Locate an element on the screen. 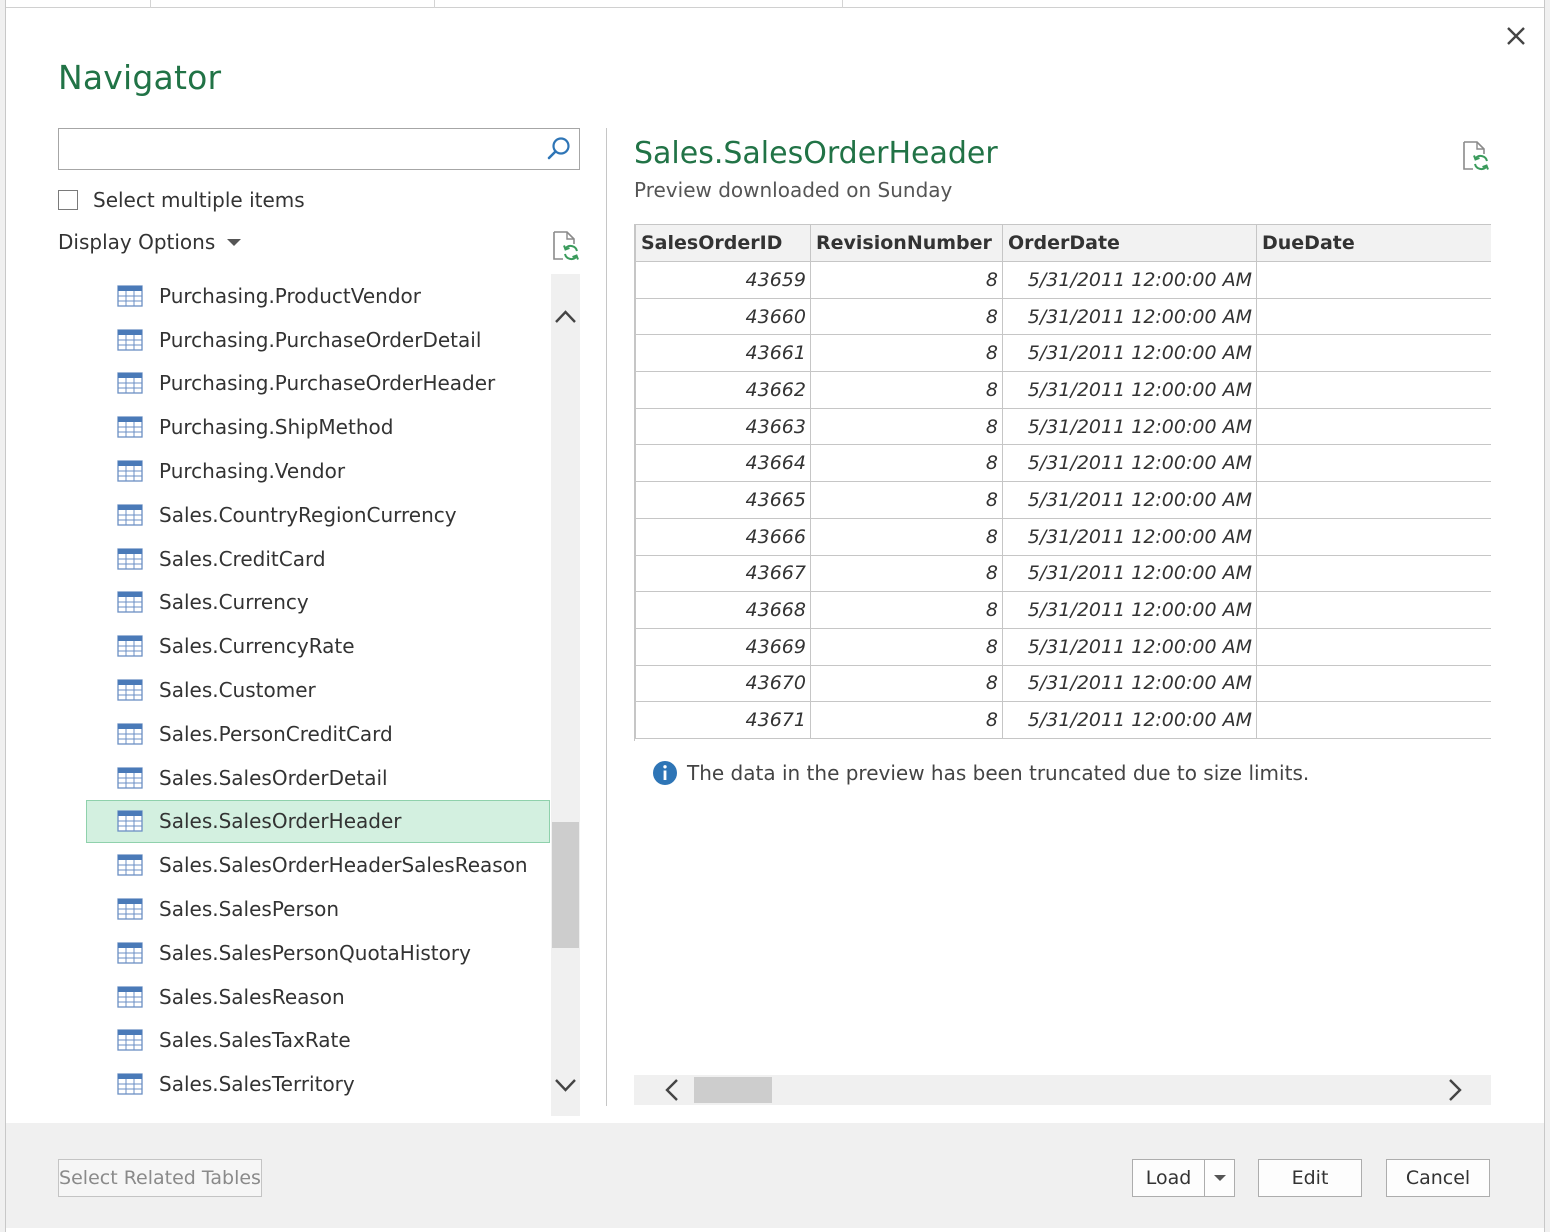  table-list-item: Purchasing.PurchaseOrderHeader is located at coordinates (318, 384).